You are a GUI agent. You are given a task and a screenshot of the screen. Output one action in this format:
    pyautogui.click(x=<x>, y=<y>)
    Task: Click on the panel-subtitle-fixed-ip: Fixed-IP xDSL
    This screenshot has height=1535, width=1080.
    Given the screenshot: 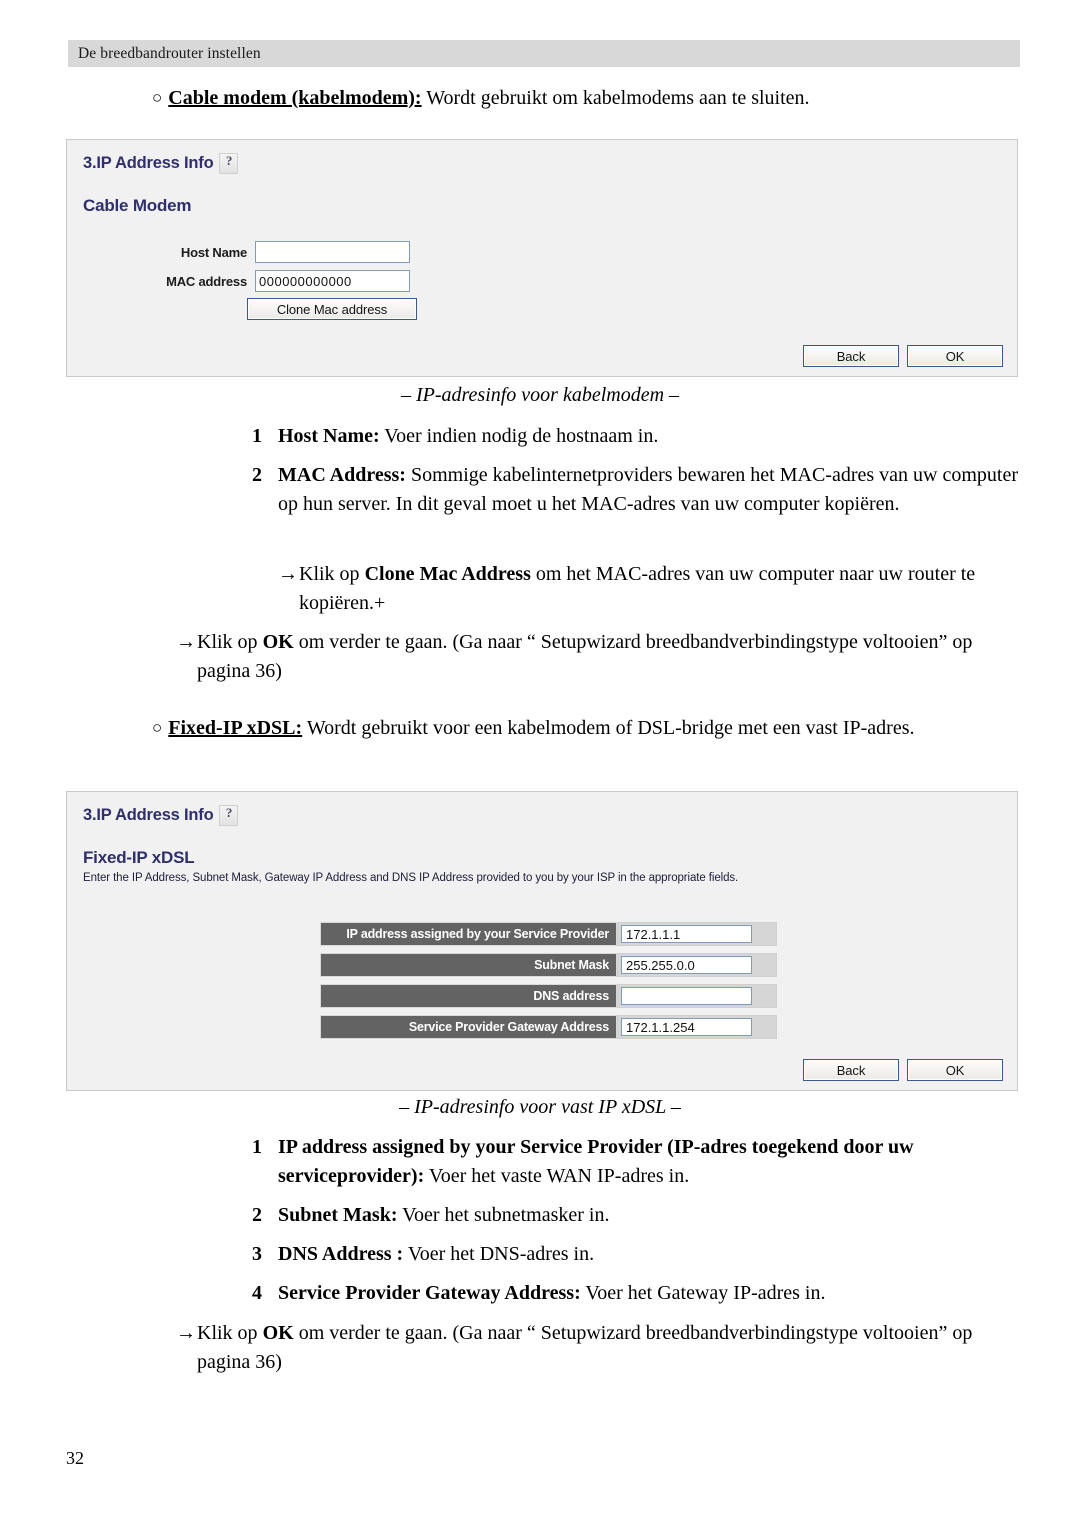 What is the action you would take?
    pyautogui.click(x=139, y=857)
    